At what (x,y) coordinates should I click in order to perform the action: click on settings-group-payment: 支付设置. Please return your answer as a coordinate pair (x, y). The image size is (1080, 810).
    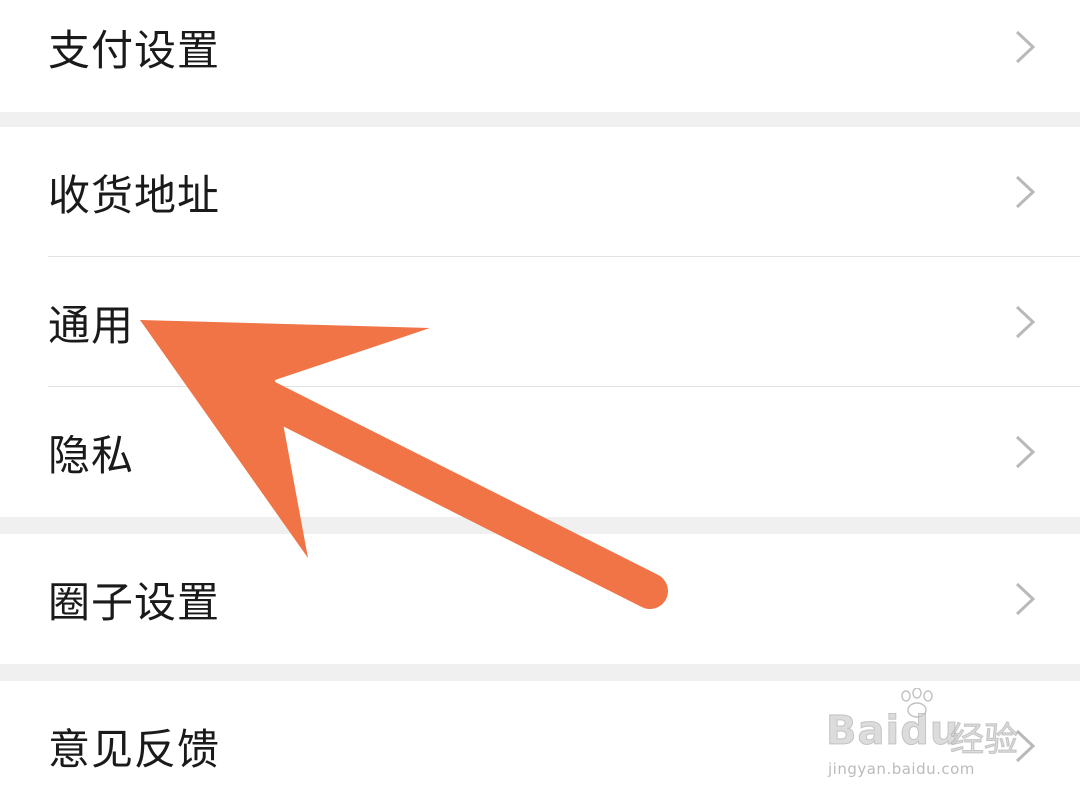
    Looking at the image, I should click on (540, 56).